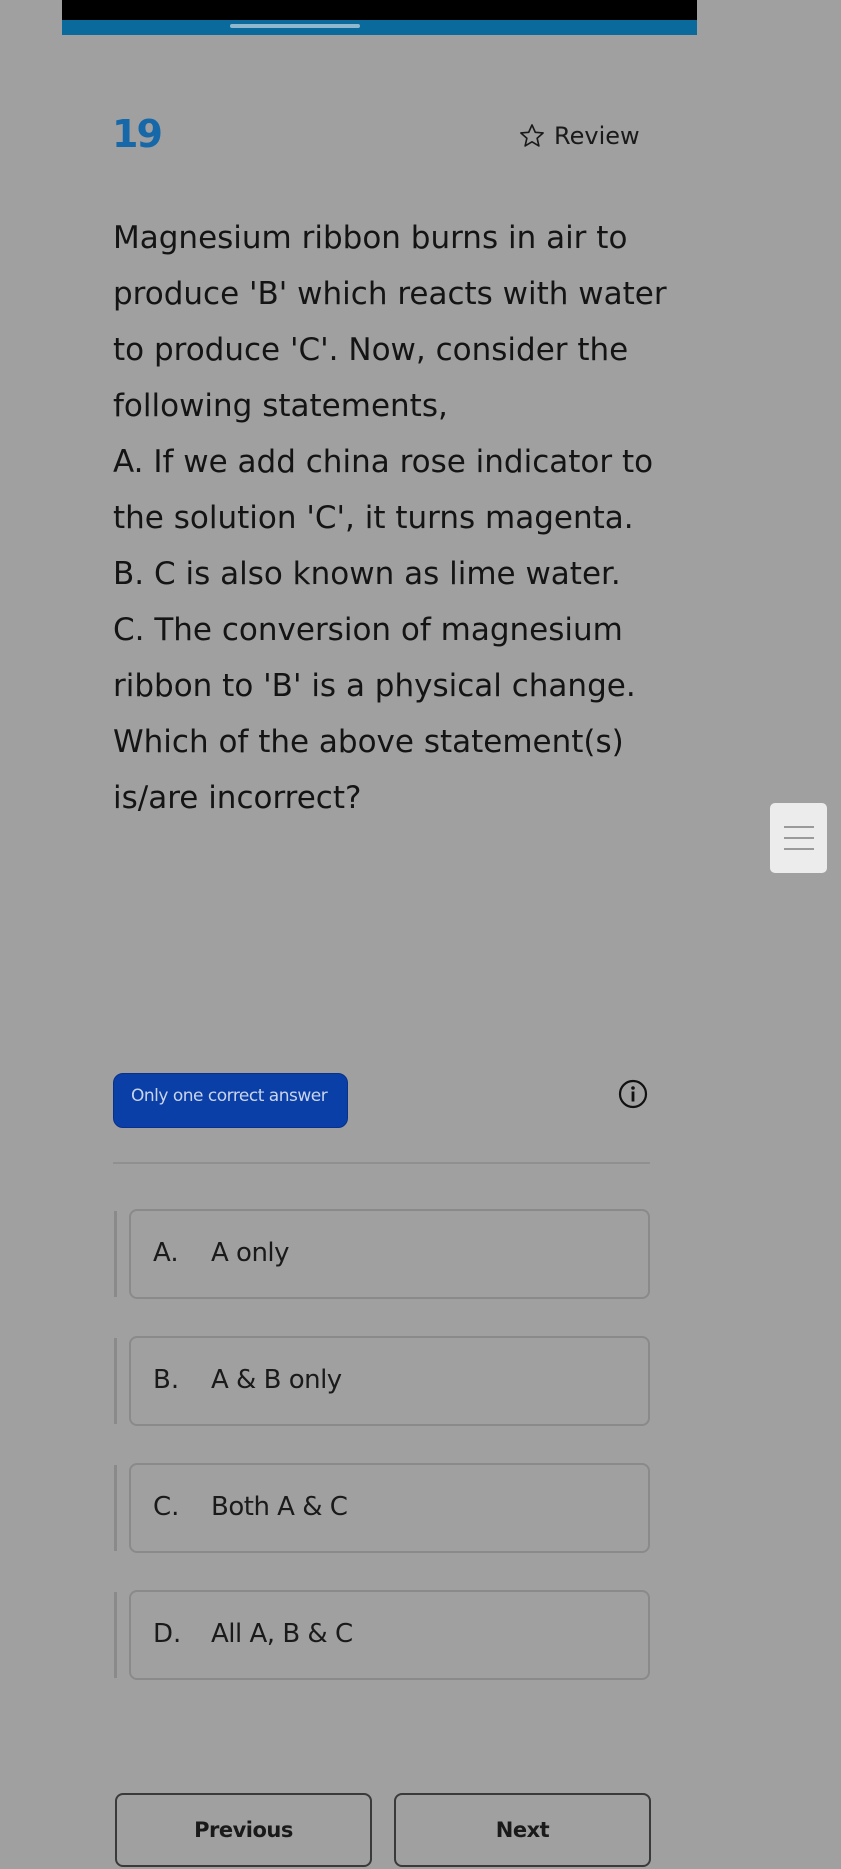  Describe the element at coordinates (276, 1380) in the screenshot. I see `option-text: A & B only` at that location.